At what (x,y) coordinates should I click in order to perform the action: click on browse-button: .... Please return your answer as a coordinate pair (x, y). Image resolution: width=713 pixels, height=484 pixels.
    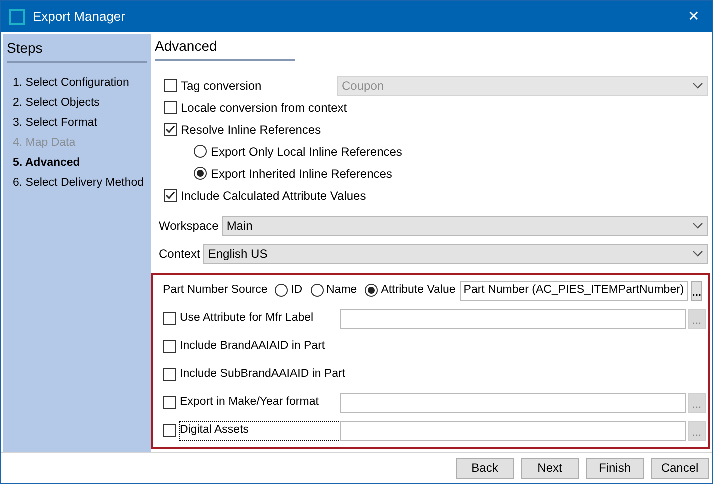
    Looking at the image, I should click on (696, 290).